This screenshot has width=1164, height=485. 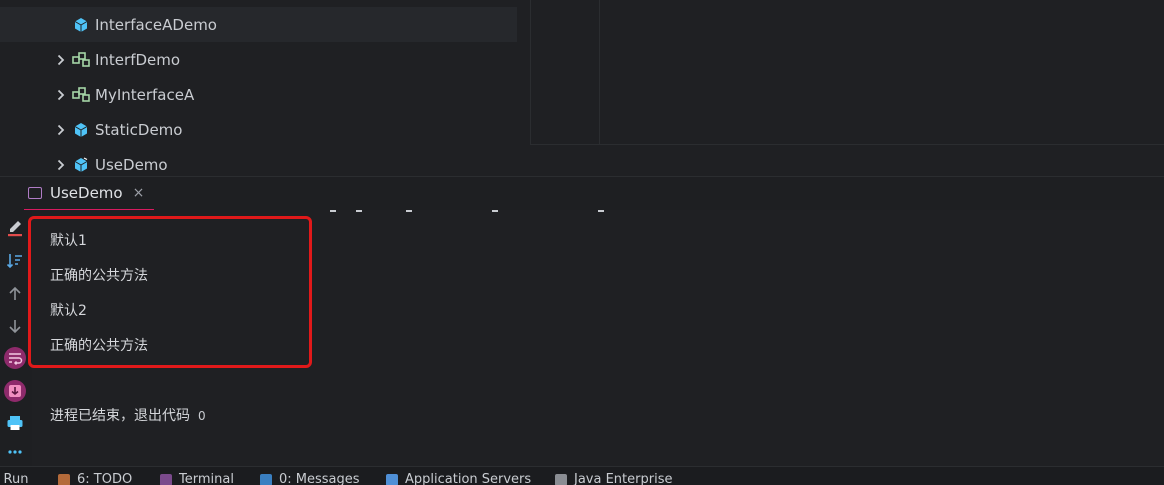 I want to click on tool-window-messages: 0: Messages, so click(x=310, y=478).